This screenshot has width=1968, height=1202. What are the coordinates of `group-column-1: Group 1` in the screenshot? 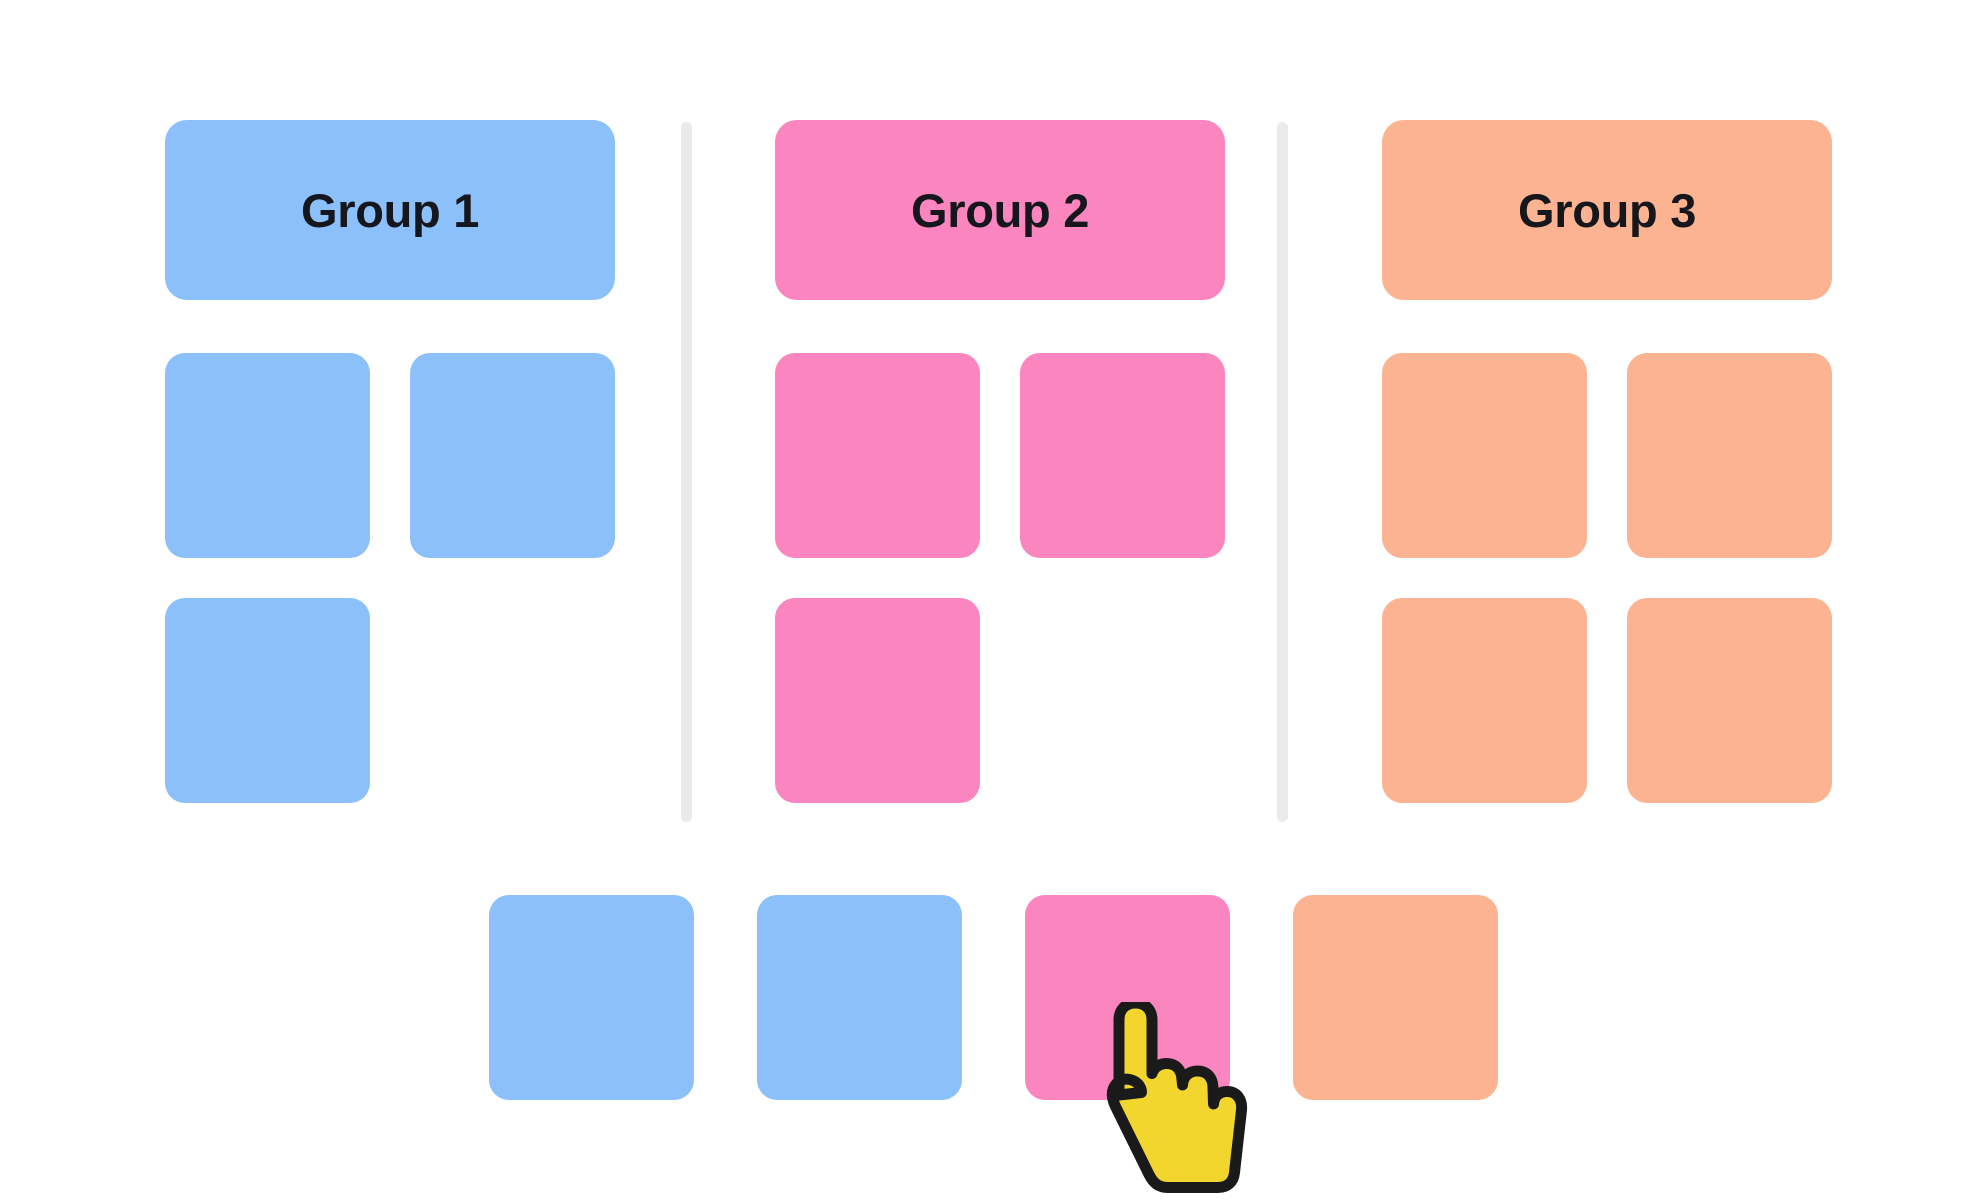 It's located at (390, 461).